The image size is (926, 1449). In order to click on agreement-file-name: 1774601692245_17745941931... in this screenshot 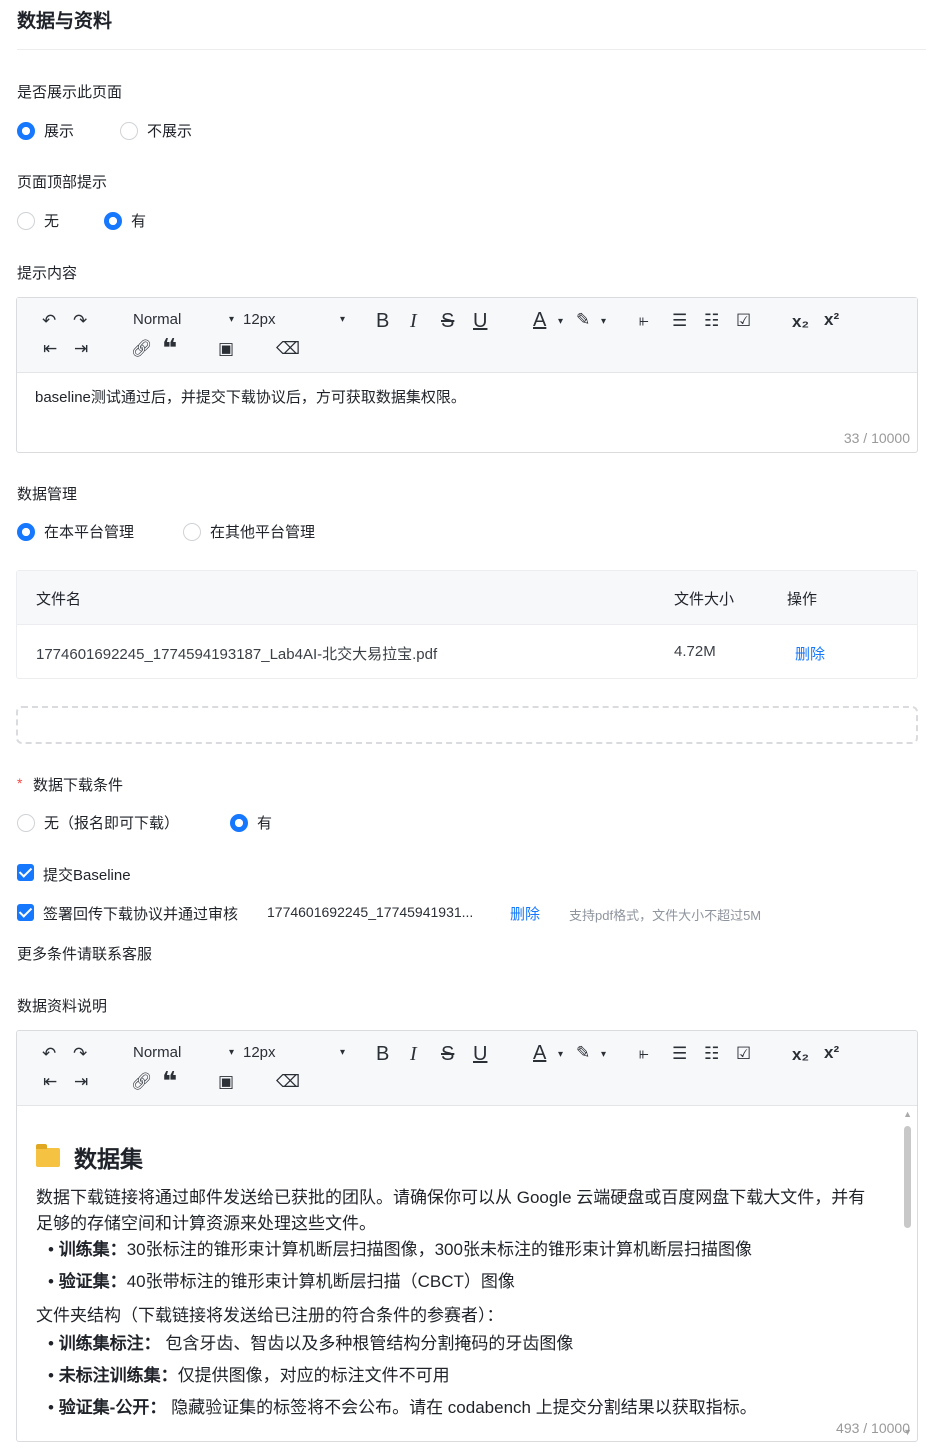, I will do `click(370, 912)`.